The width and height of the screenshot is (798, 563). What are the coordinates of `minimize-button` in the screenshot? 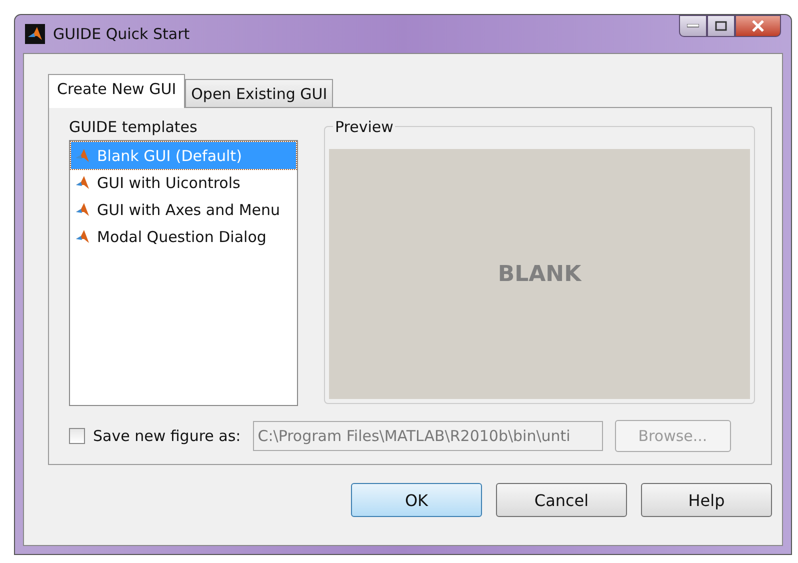 It's located at (693, 26).